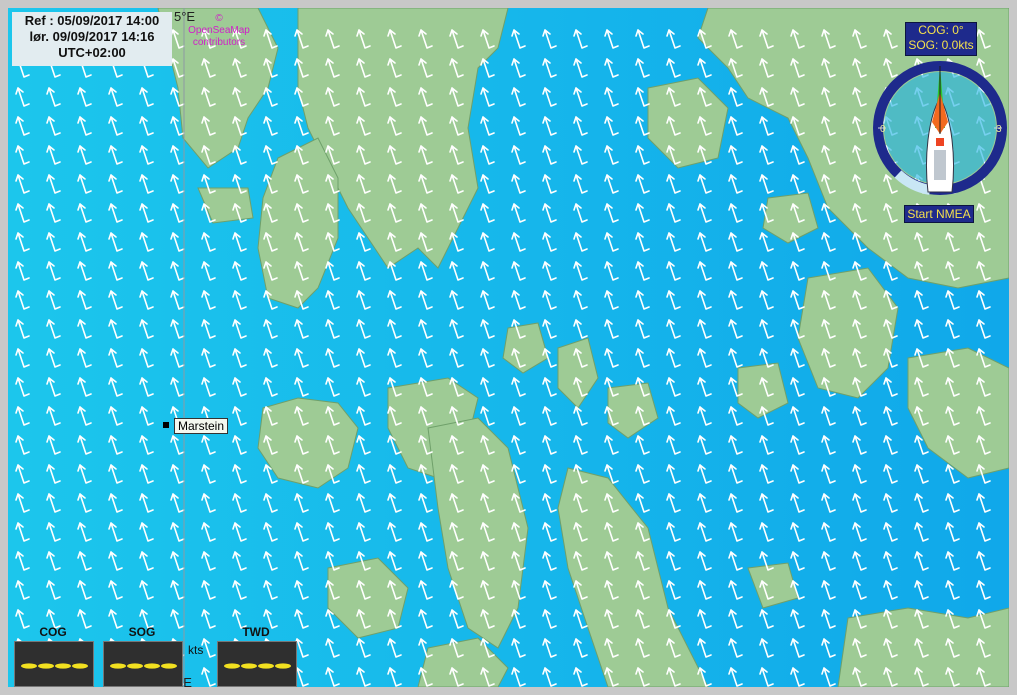  What do you see at coordinates (196, 650) in the screenshot?
I see `sog-unit: kts` at bounding box center [196, 650].